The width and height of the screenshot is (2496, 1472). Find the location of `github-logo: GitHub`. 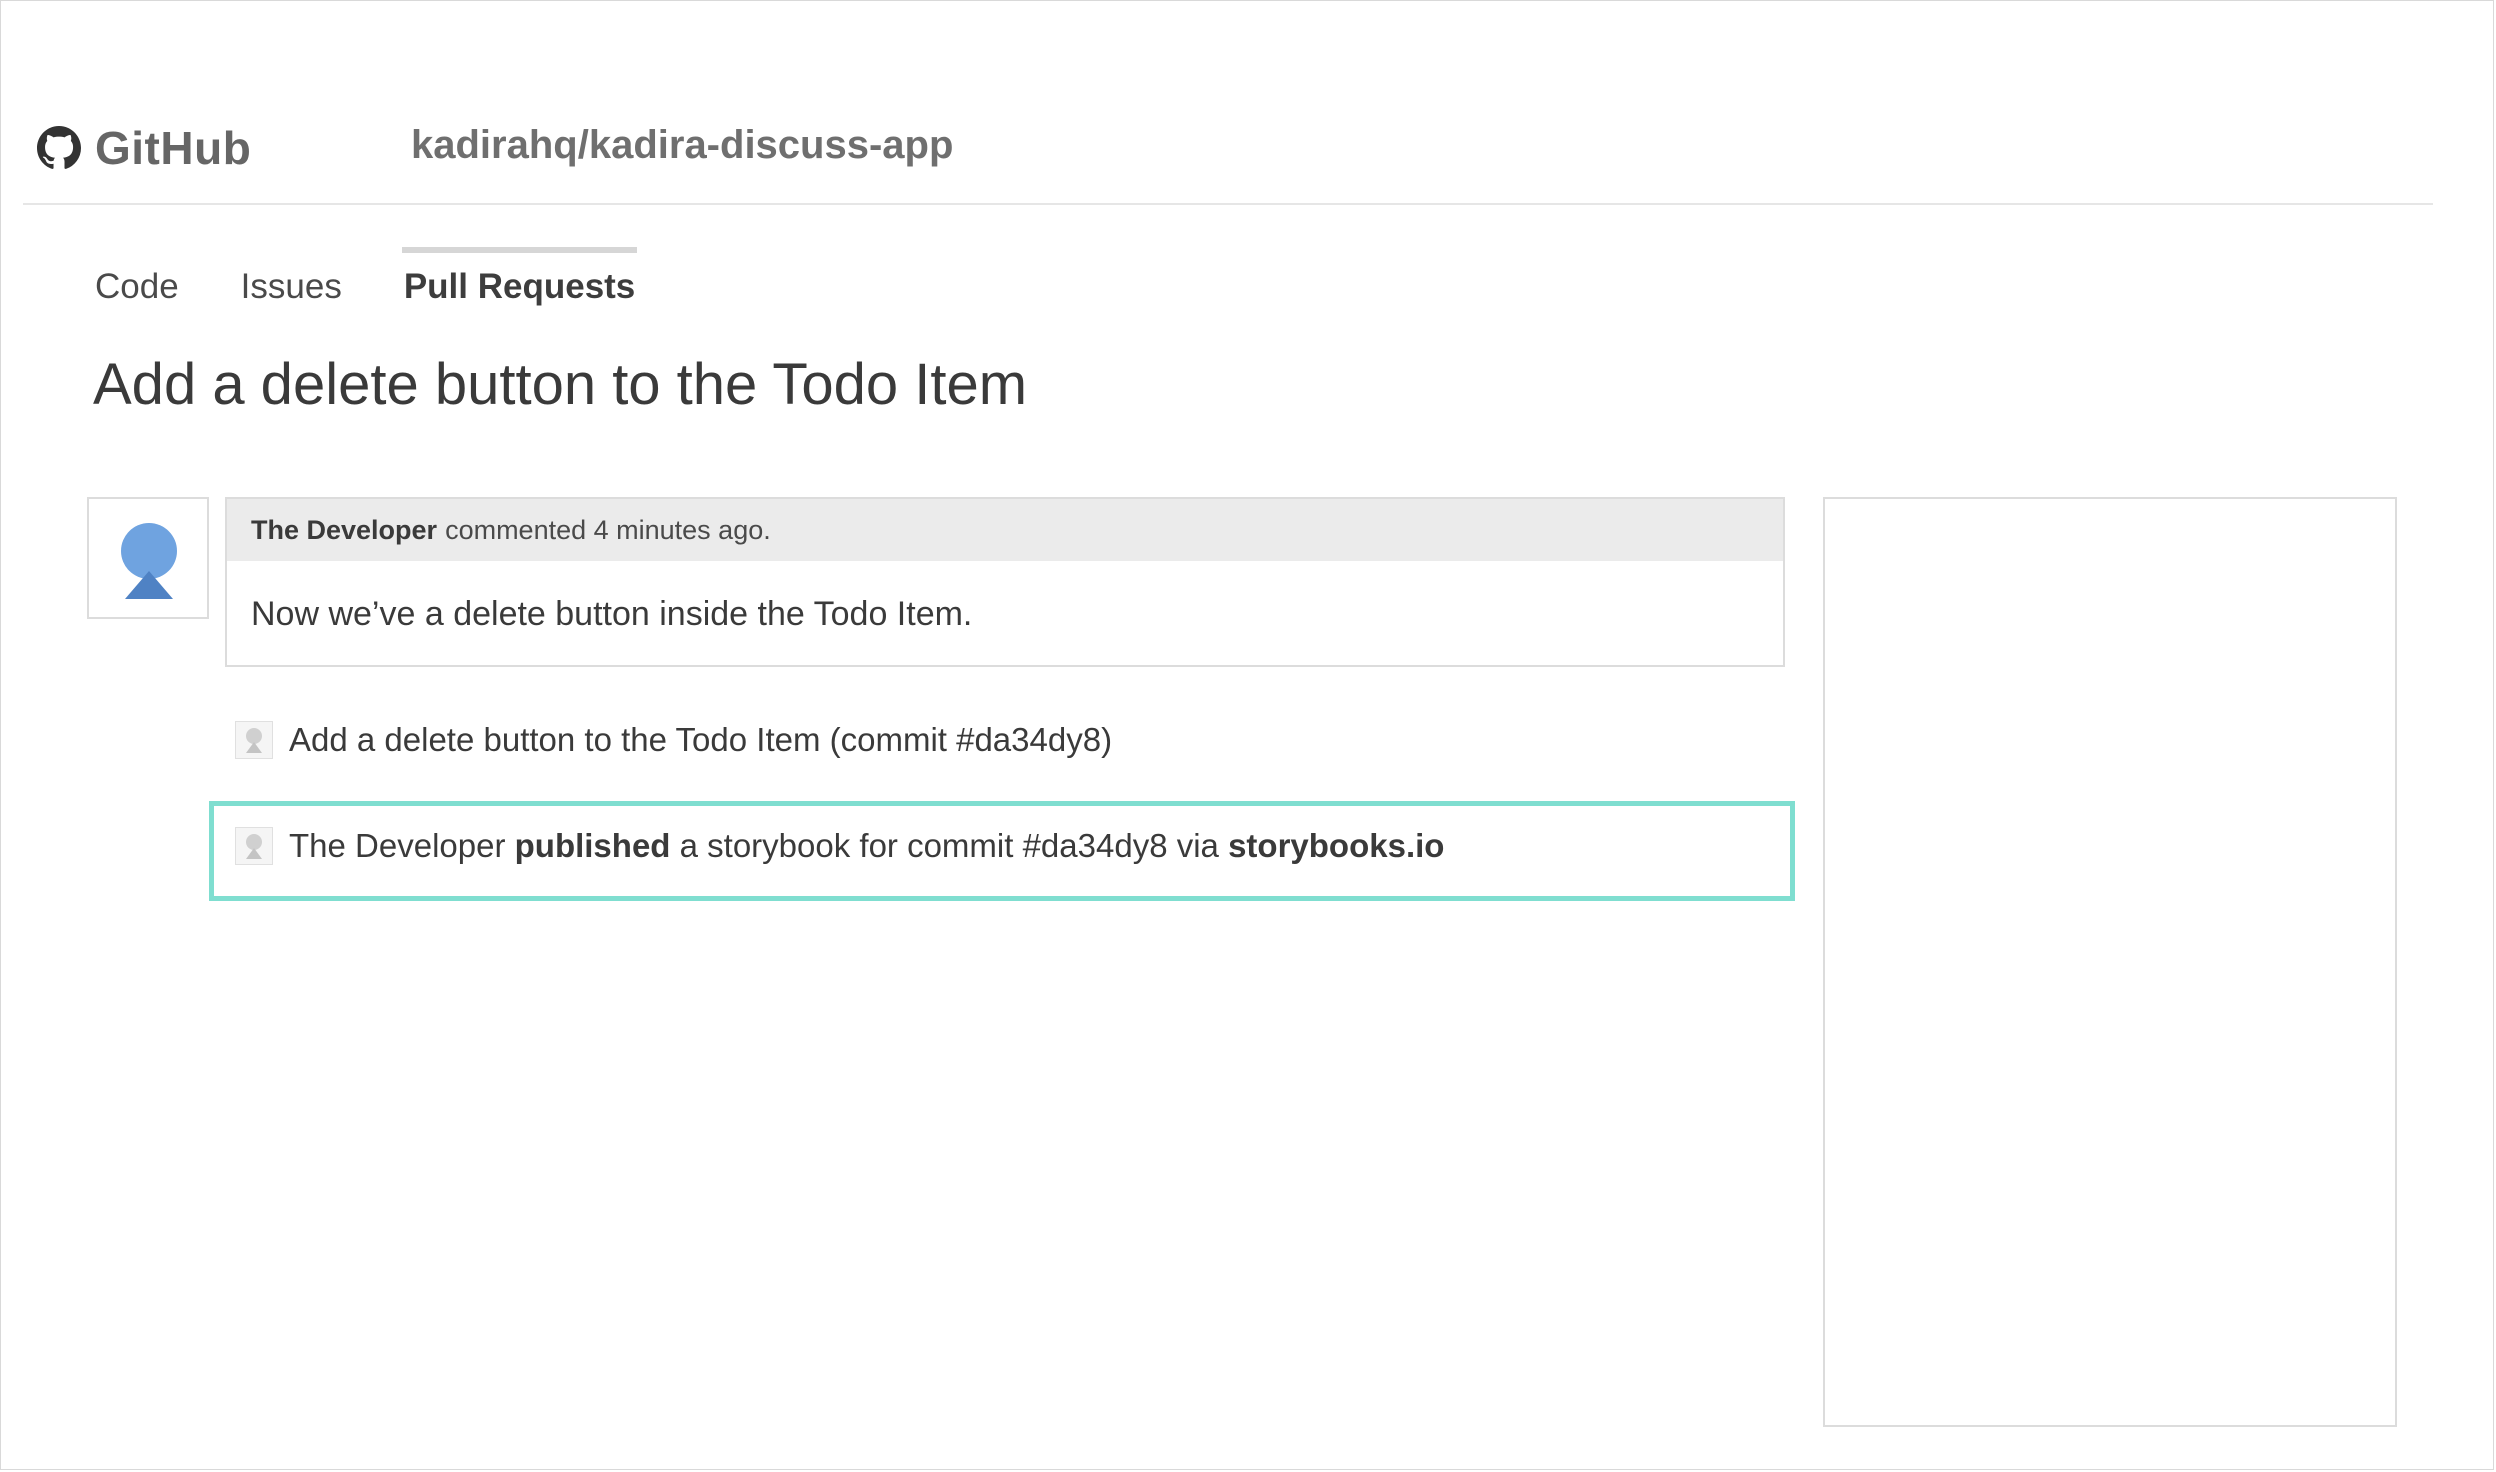

github-logo: GitHub is located at coordinates (144, 148).